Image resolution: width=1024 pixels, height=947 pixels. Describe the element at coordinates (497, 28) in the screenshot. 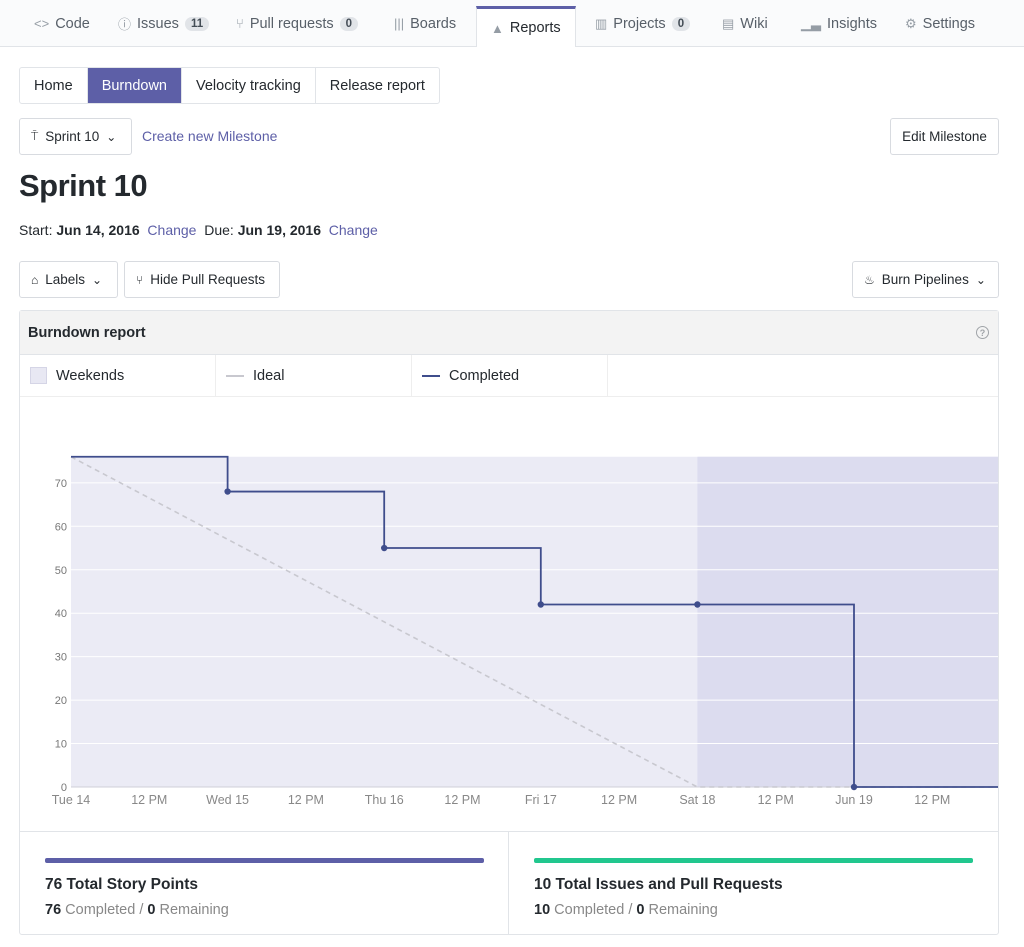

I see `graph-icon: ▲` at that location.